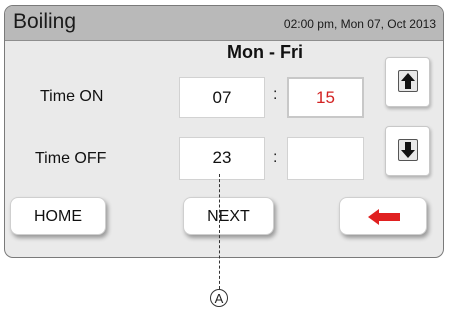 The height and width of the screenshot is (320, 450). What do you see at coordinates (265, 52) in the screenshot?
I see `day-range-label: Mon - Fri` at bounding box center [265, 52].